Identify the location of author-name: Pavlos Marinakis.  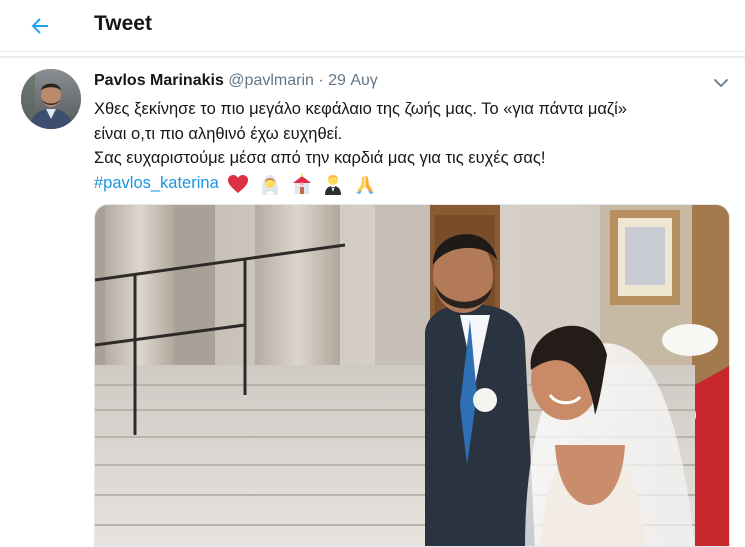
(159, 80).